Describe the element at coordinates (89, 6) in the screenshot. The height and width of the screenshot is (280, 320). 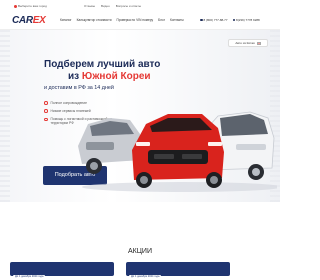
I see `top-link-reviews: Отзывы` at that location.